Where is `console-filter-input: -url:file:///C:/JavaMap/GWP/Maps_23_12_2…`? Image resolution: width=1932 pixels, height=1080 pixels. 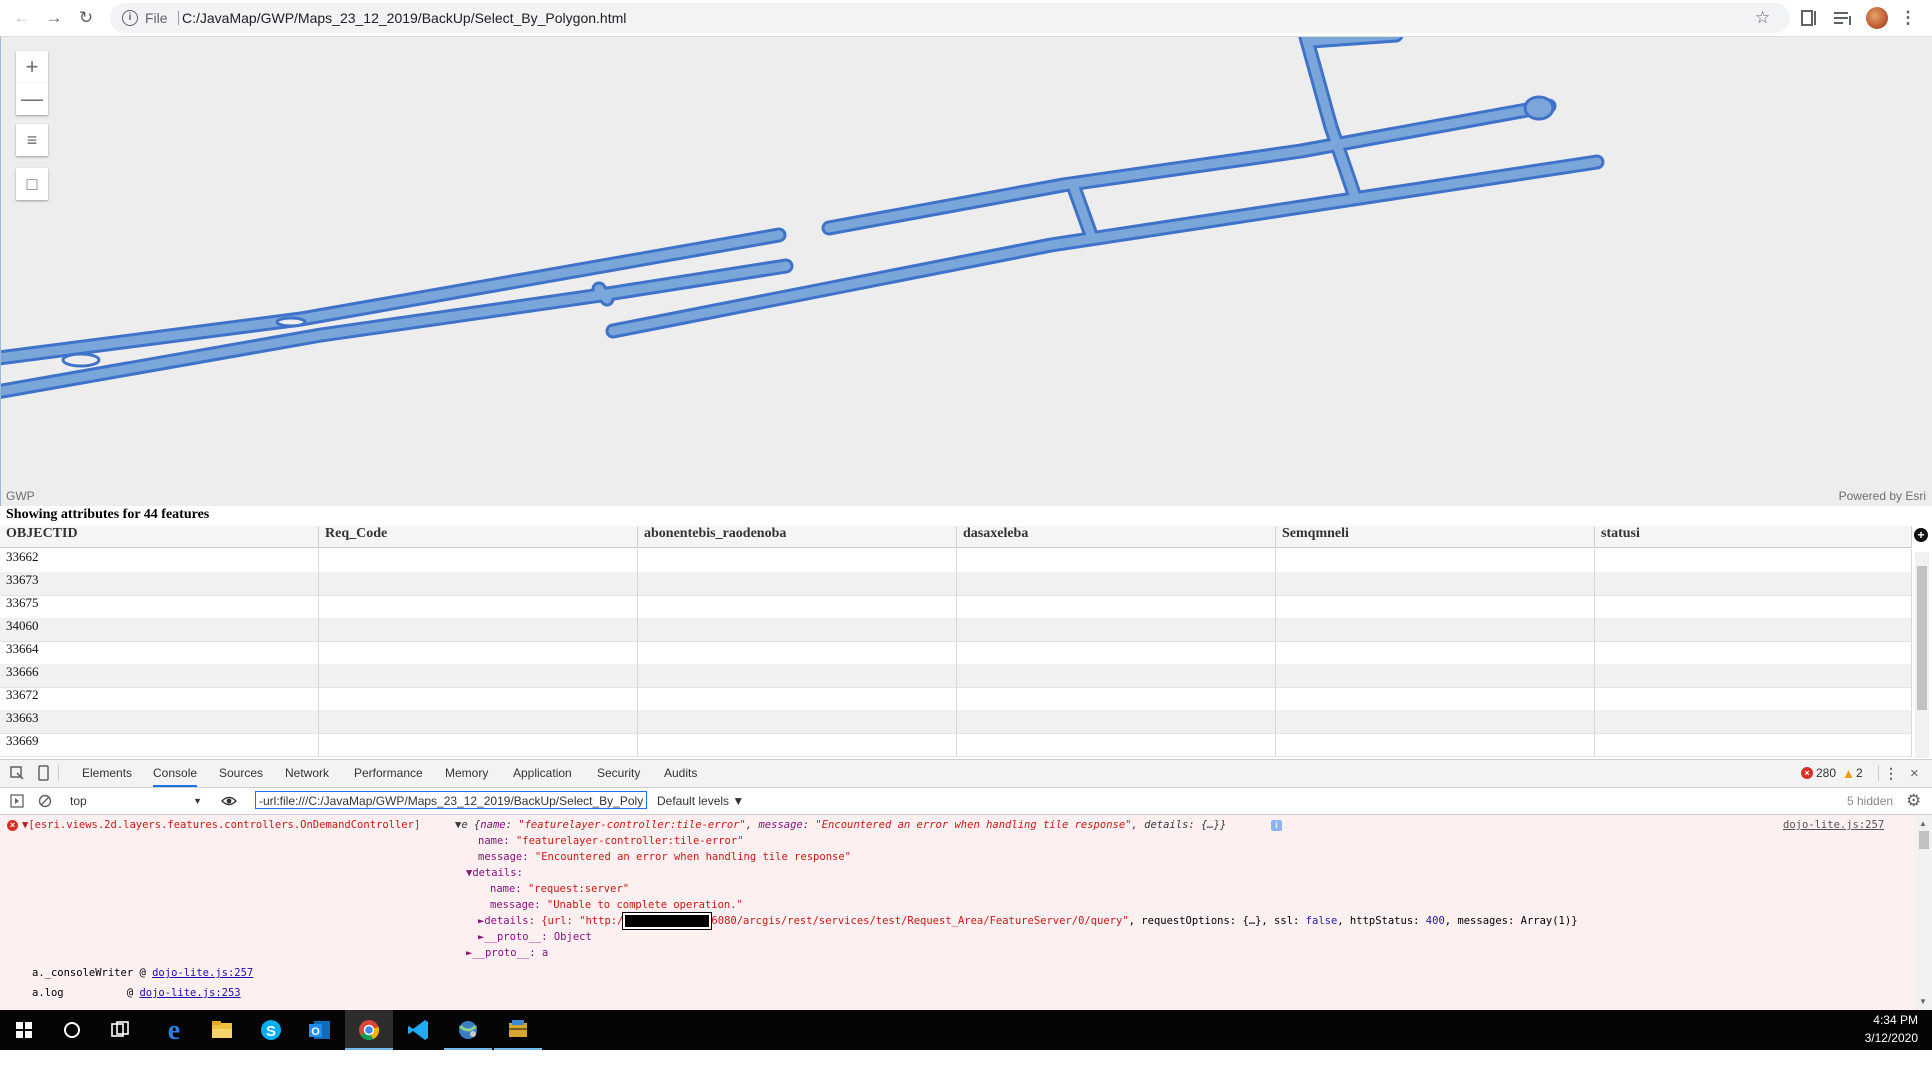
console-filter-input: -url:file:///C:/JavaMap/GWP/Maps_23_12_2… is located at coordinates (451, 800).